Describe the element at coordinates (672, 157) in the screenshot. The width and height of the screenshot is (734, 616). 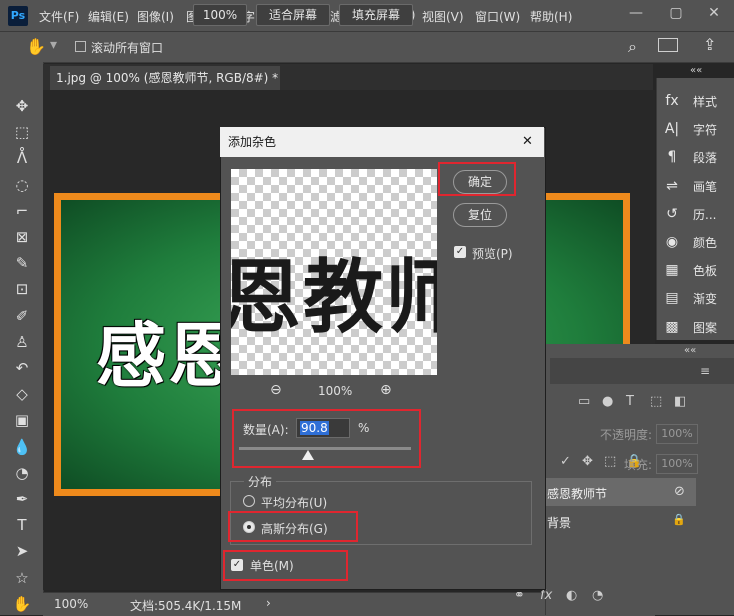
I see `panel-icon: ¶` at that location.